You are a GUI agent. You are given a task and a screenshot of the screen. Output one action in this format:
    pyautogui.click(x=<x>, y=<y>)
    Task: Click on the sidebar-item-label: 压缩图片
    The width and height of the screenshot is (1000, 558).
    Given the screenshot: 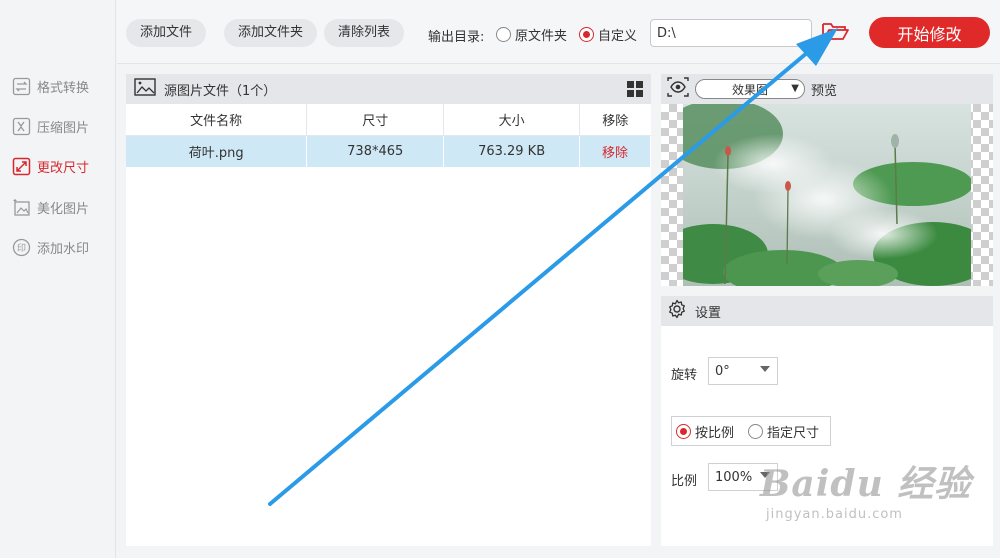 What is the action you would take?
    pyautogui.click(x=63, y=128)
    